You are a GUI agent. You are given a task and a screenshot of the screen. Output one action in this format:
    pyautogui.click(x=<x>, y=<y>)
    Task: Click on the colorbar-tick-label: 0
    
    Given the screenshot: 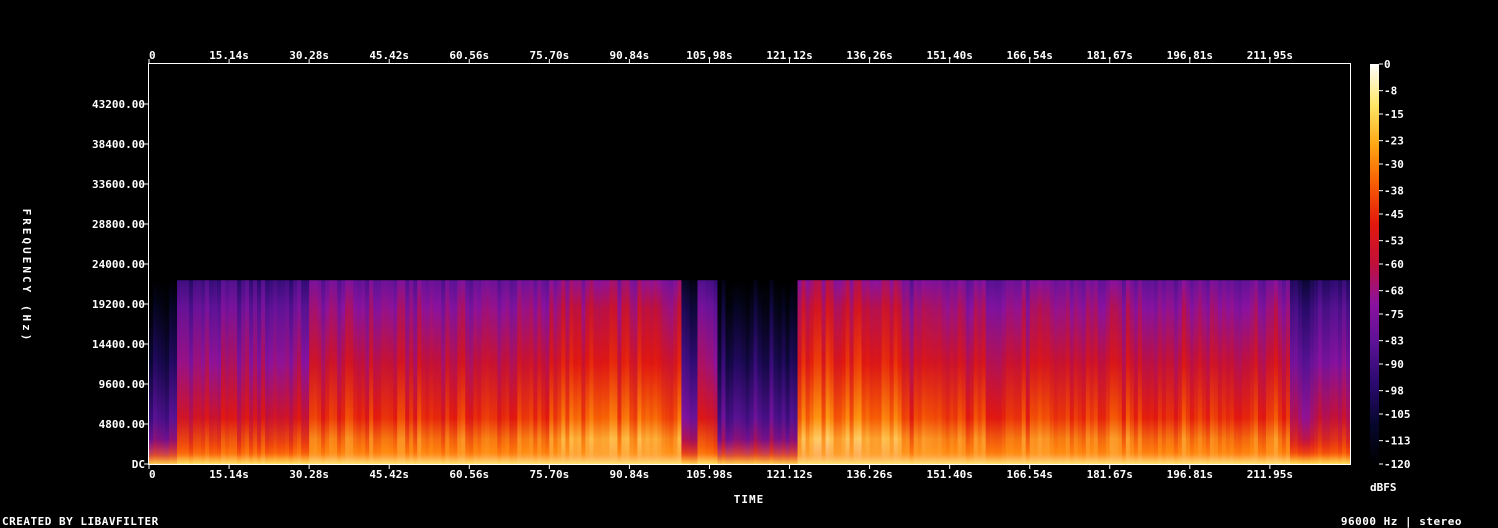 What is the action you would take?
    pyautogui.click(x=1387, y=64)
    